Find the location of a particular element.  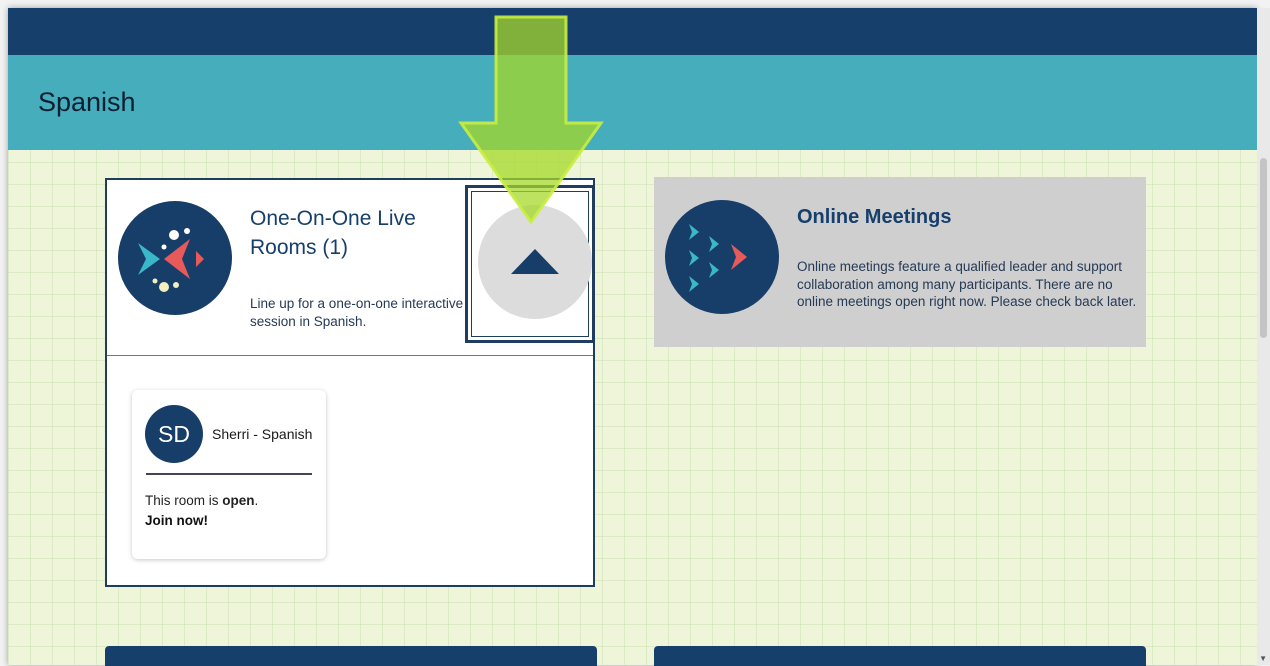

page-title: Spanish is located at coordinates (87, 102).